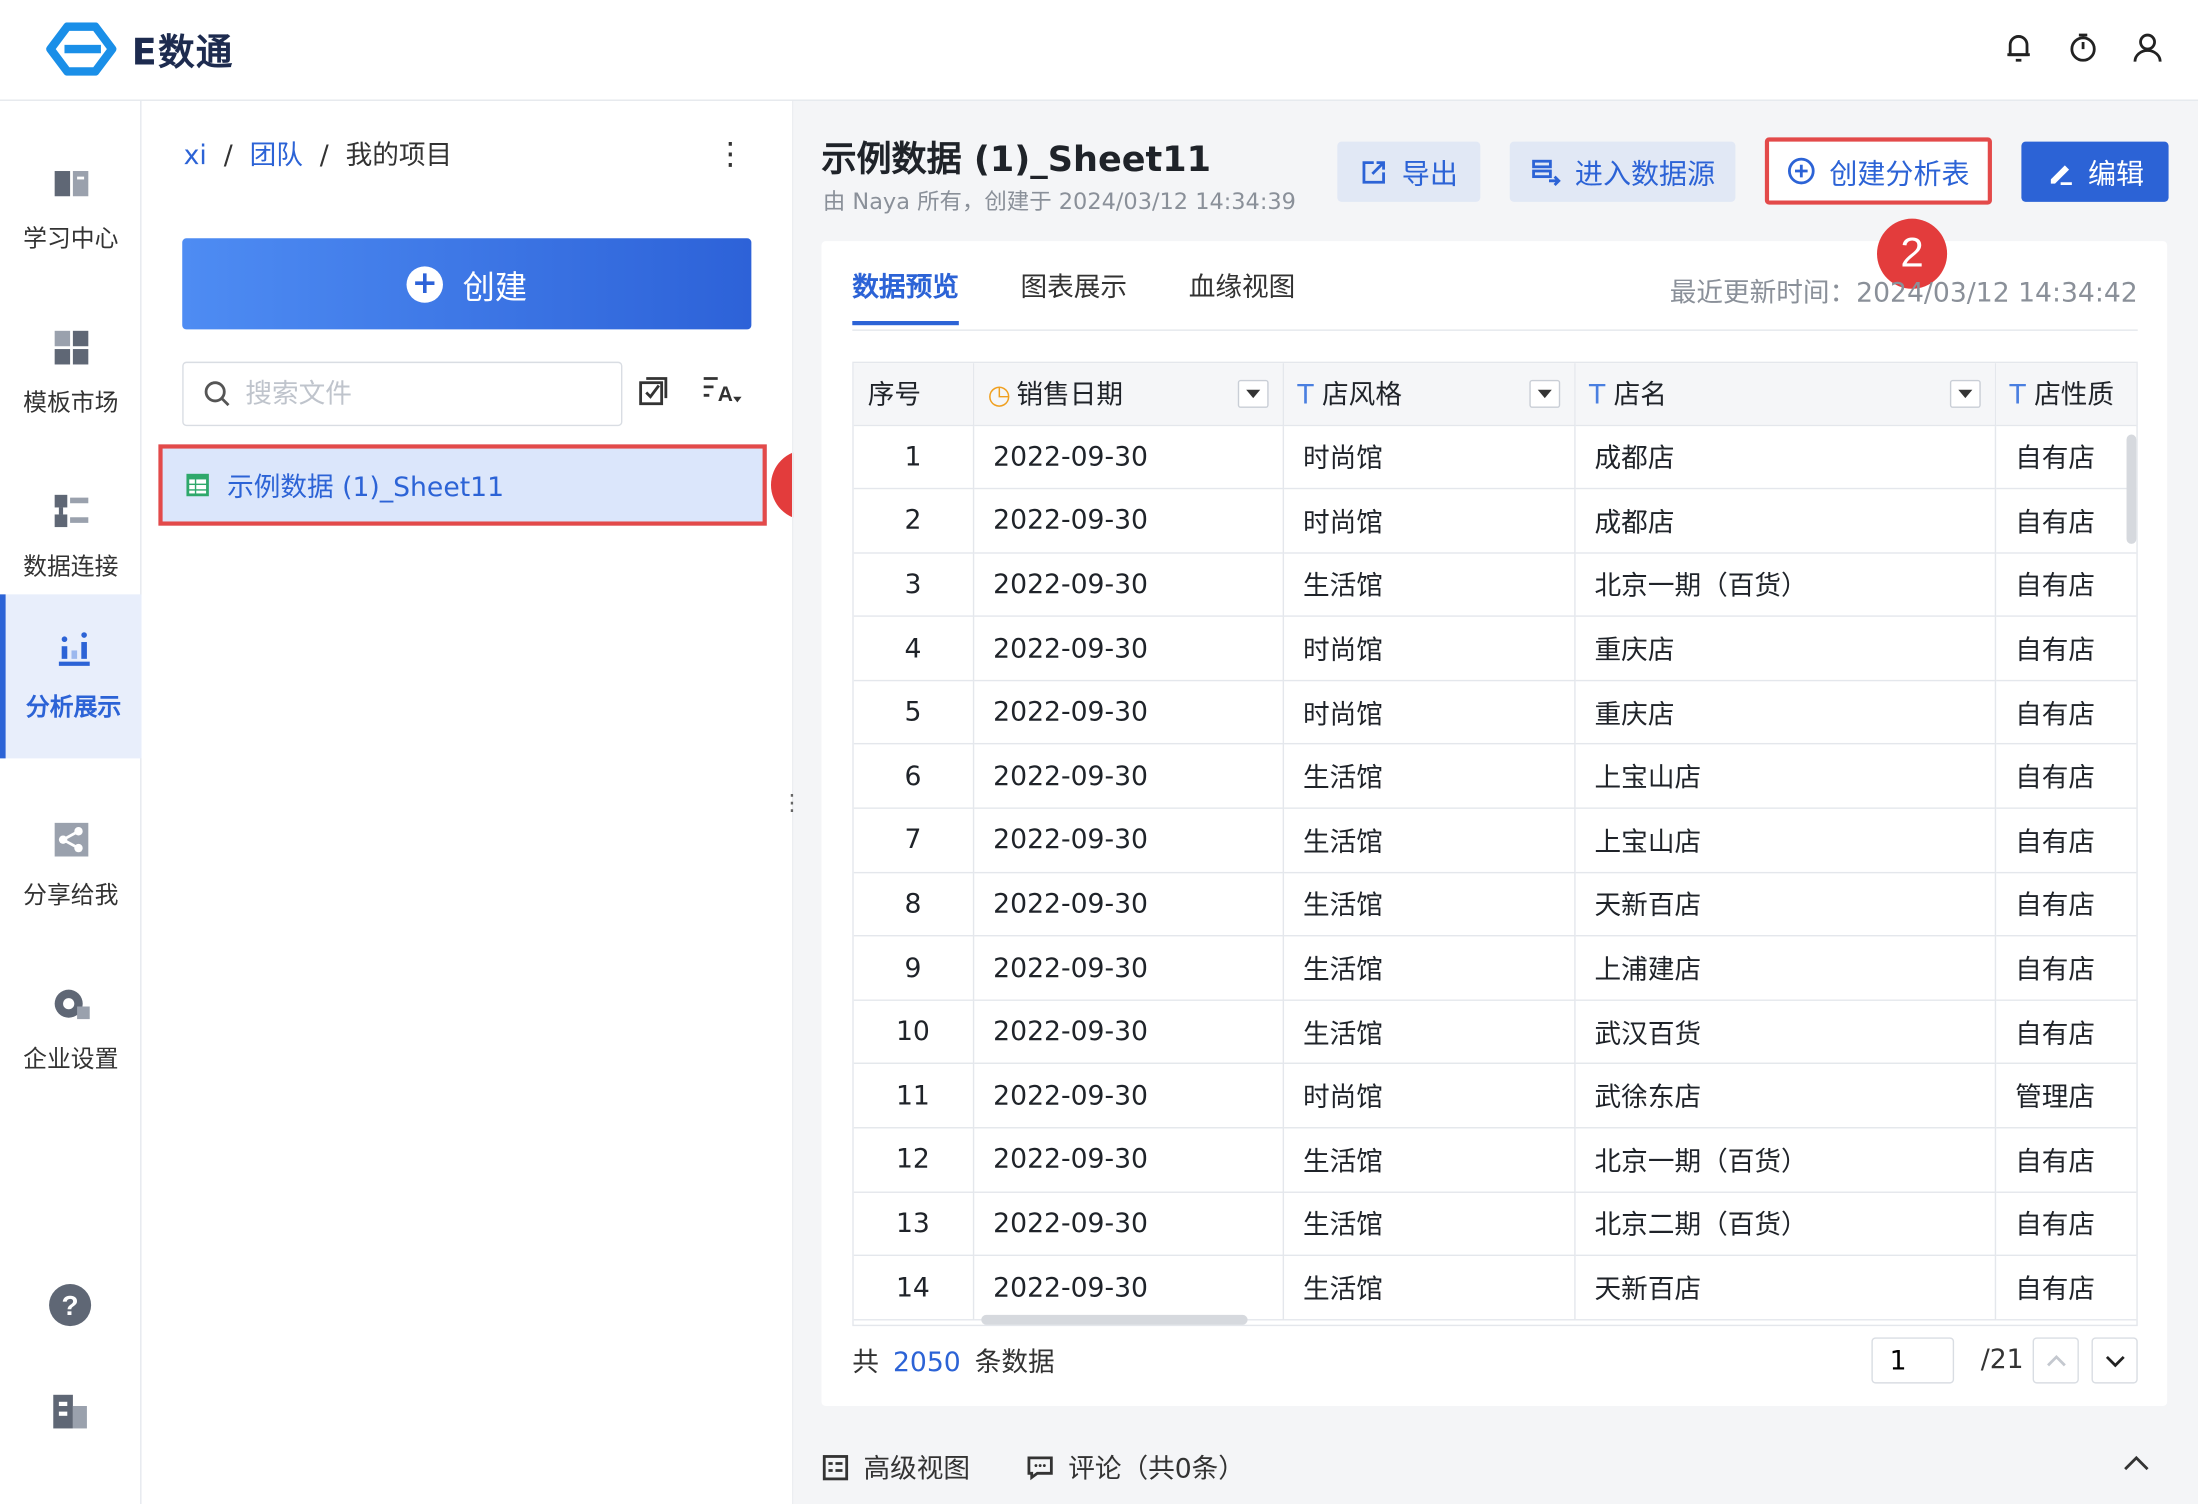 This screenshot has height=1504, width=2198. Describe the element at coordinates (71, 895) in the screenshot. I see `nav-label: 分享给我` at that location.